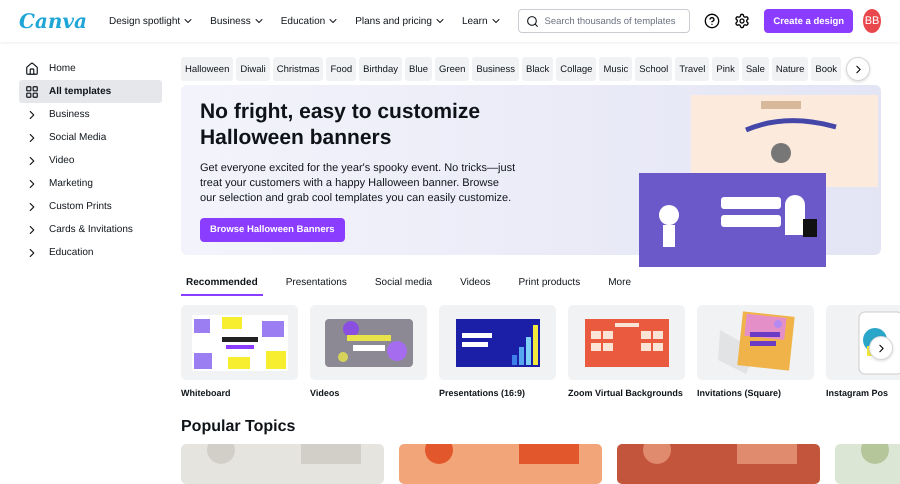 The height and width of the screenshot is (484, 900). Describe the element at coordinates (482, 21) in the screenshot. I see `nav-menu-item: Learn` at that location.